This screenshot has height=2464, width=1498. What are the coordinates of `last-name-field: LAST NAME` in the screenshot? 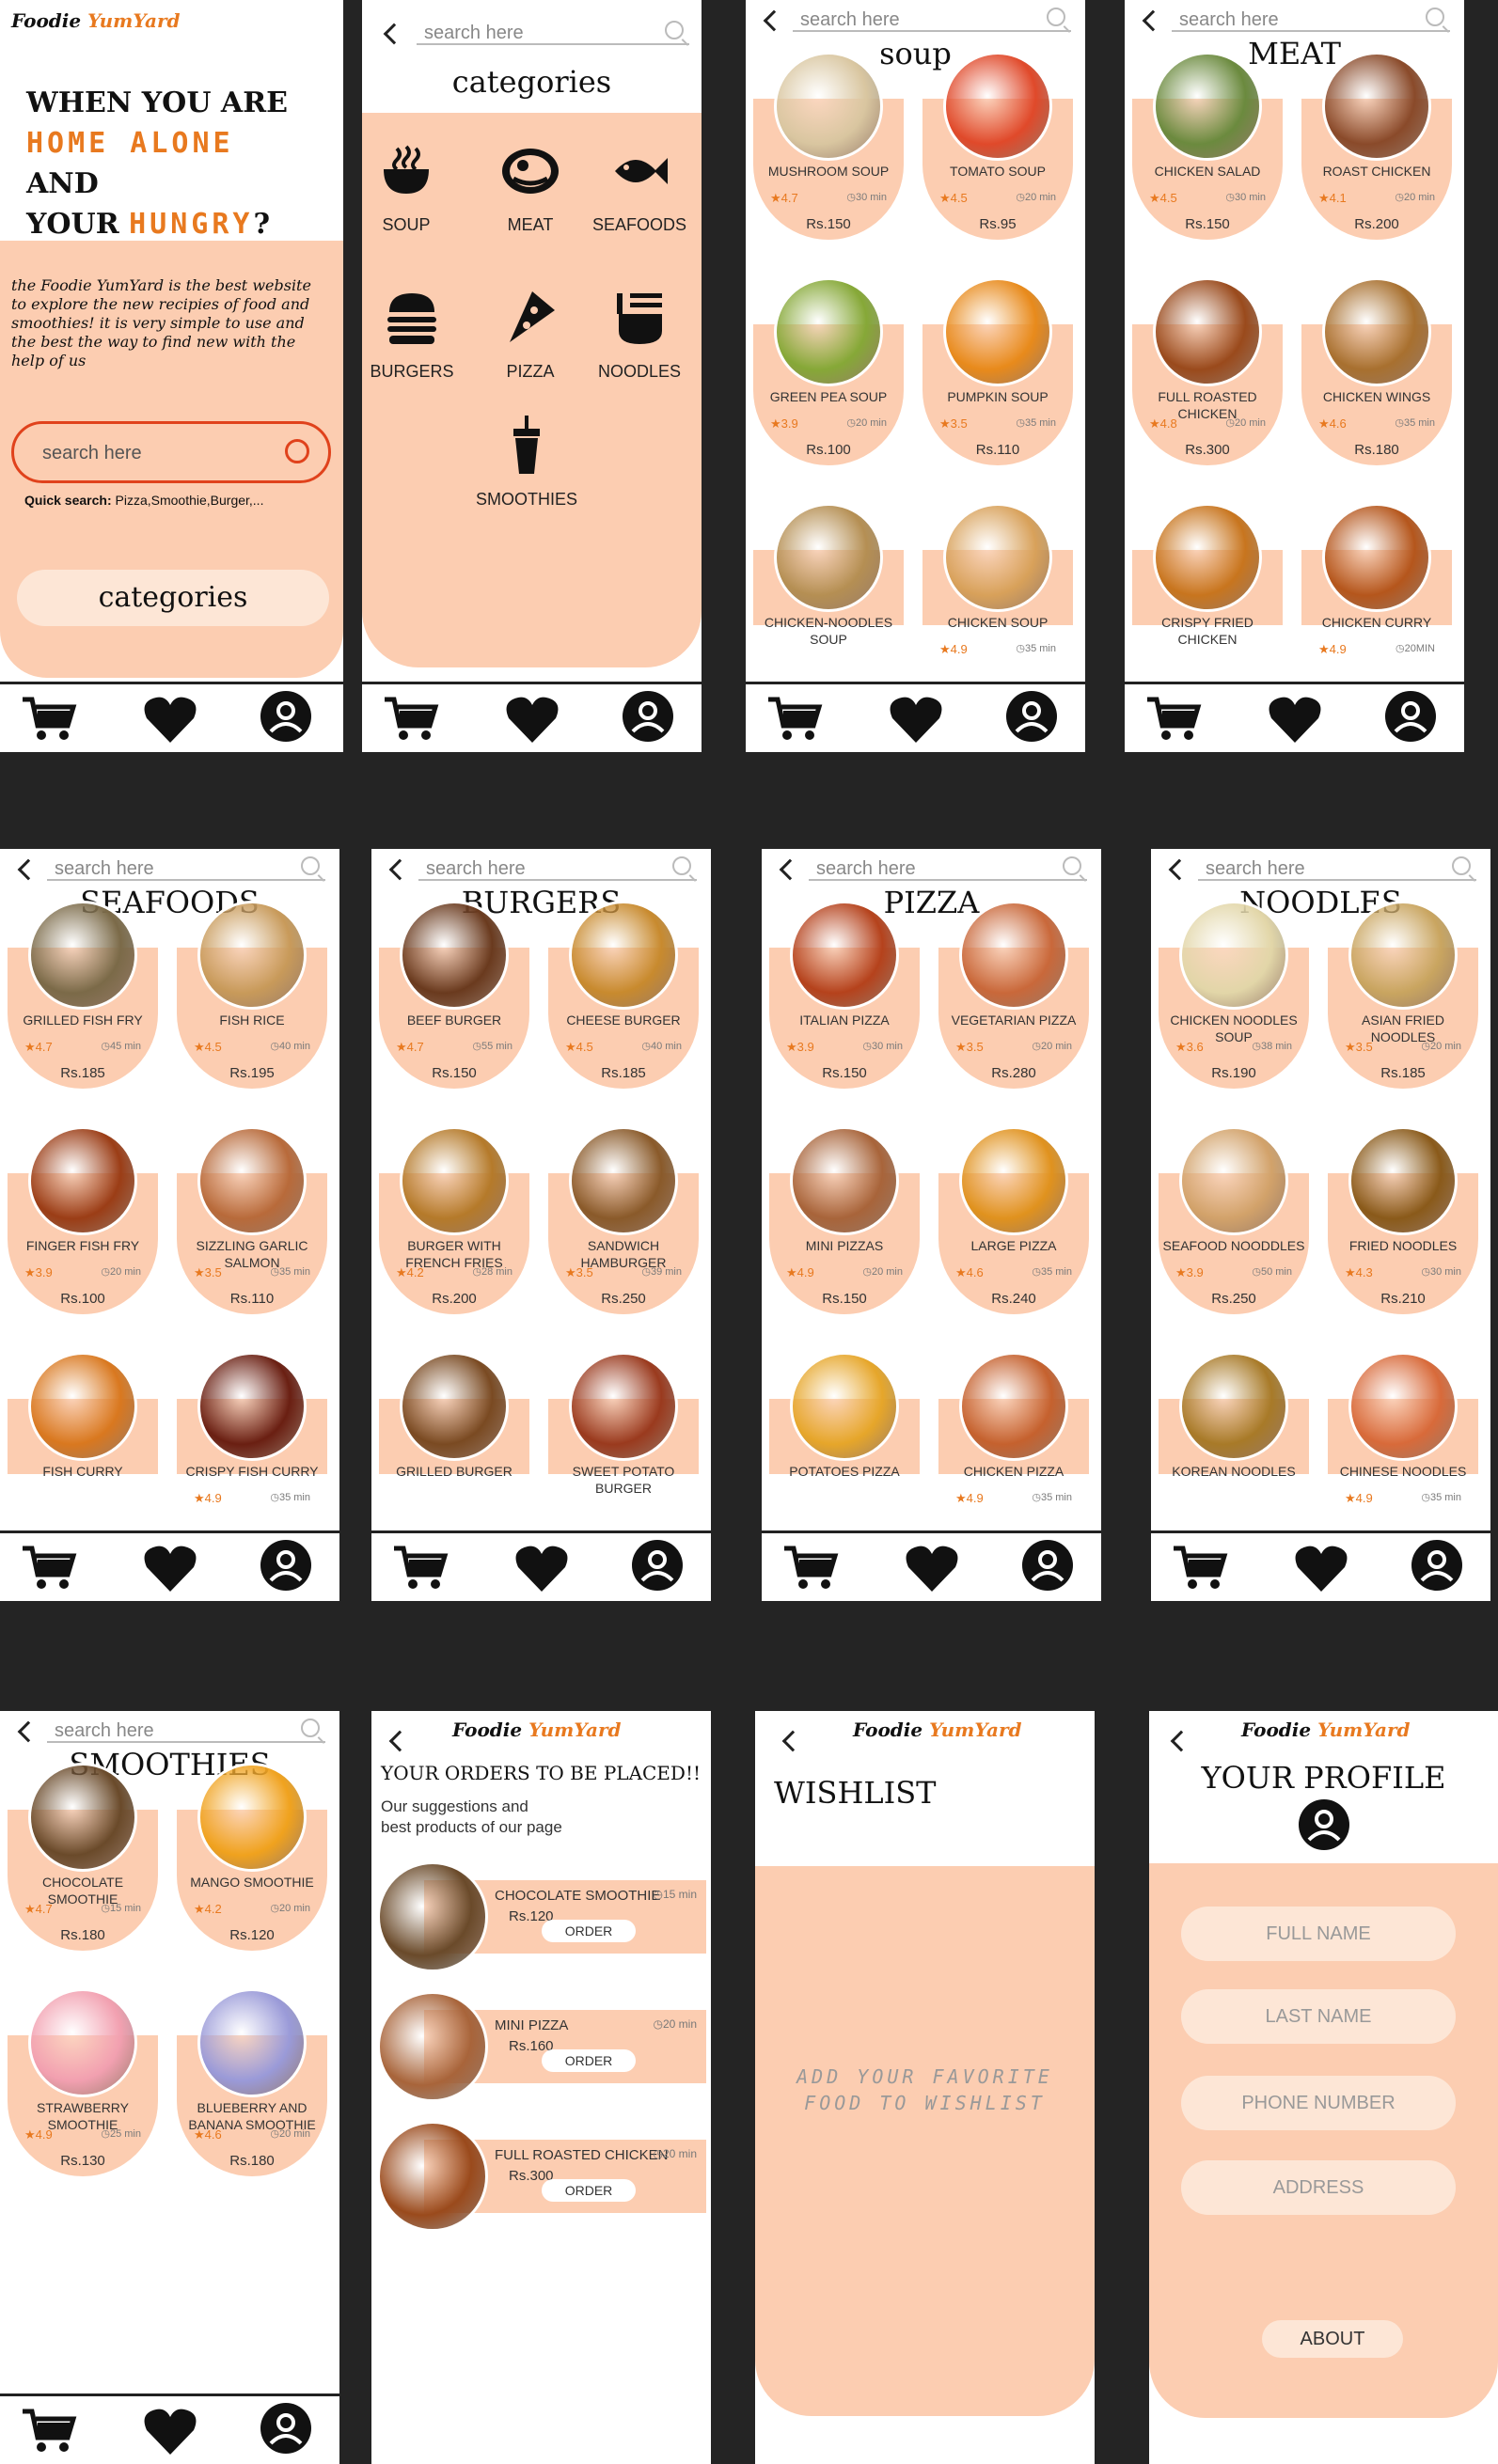 It's located at (1319, 2016).